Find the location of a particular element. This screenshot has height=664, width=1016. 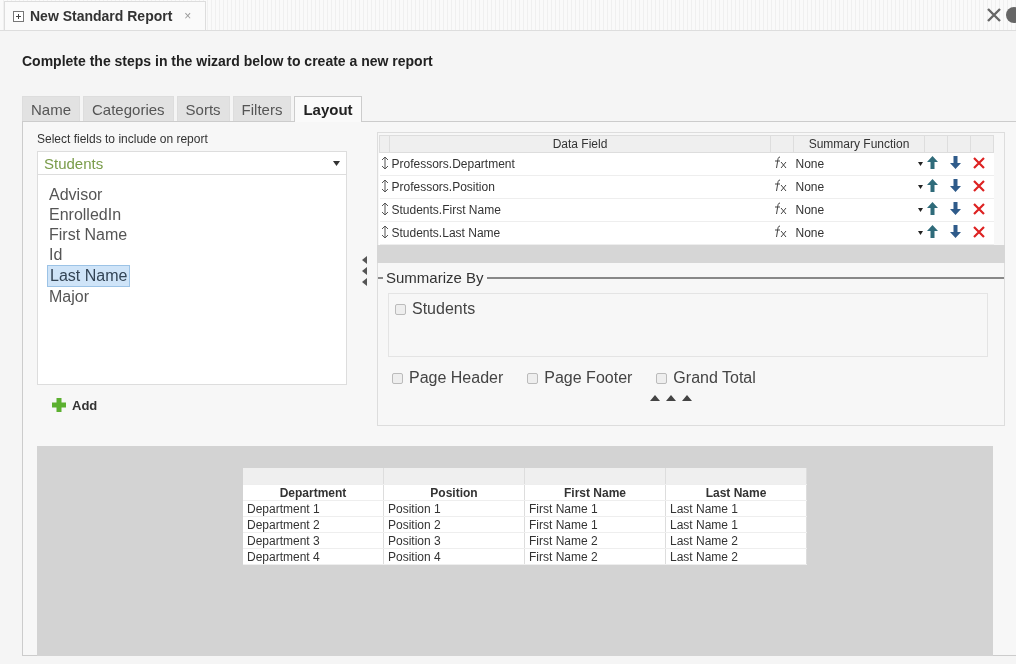

checkbox-label: Grand Total is located at coordinates (714, 378).